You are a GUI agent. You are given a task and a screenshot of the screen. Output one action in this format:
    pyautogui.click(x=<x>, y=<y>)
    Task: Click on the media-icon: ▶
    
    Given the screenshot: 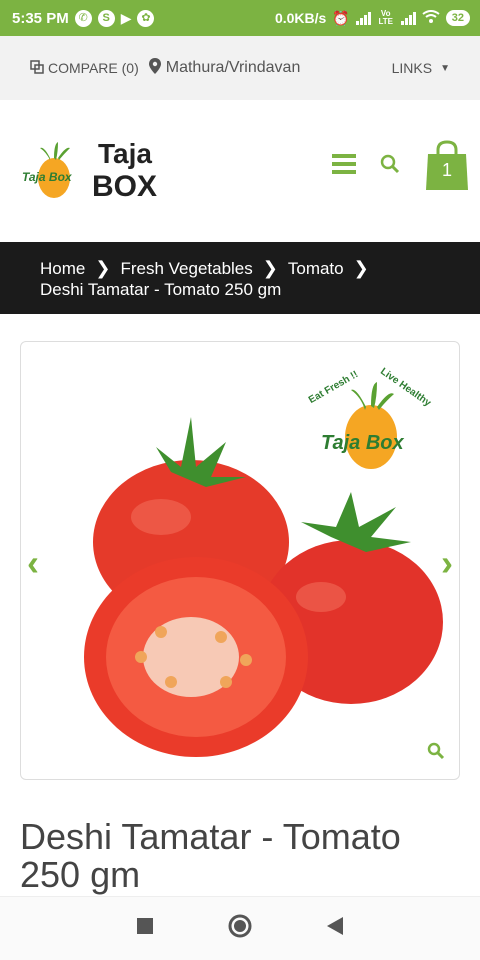 What is the action you would take?
    pyautogui.click(x=126, y=17)
    